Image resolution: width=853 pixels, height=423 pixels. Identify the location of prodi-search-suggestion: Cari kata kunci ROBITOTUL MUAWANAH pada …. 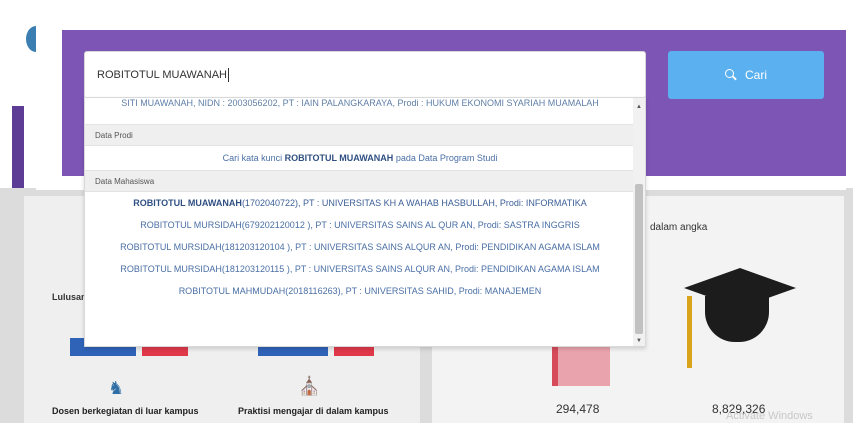
(360, 158).